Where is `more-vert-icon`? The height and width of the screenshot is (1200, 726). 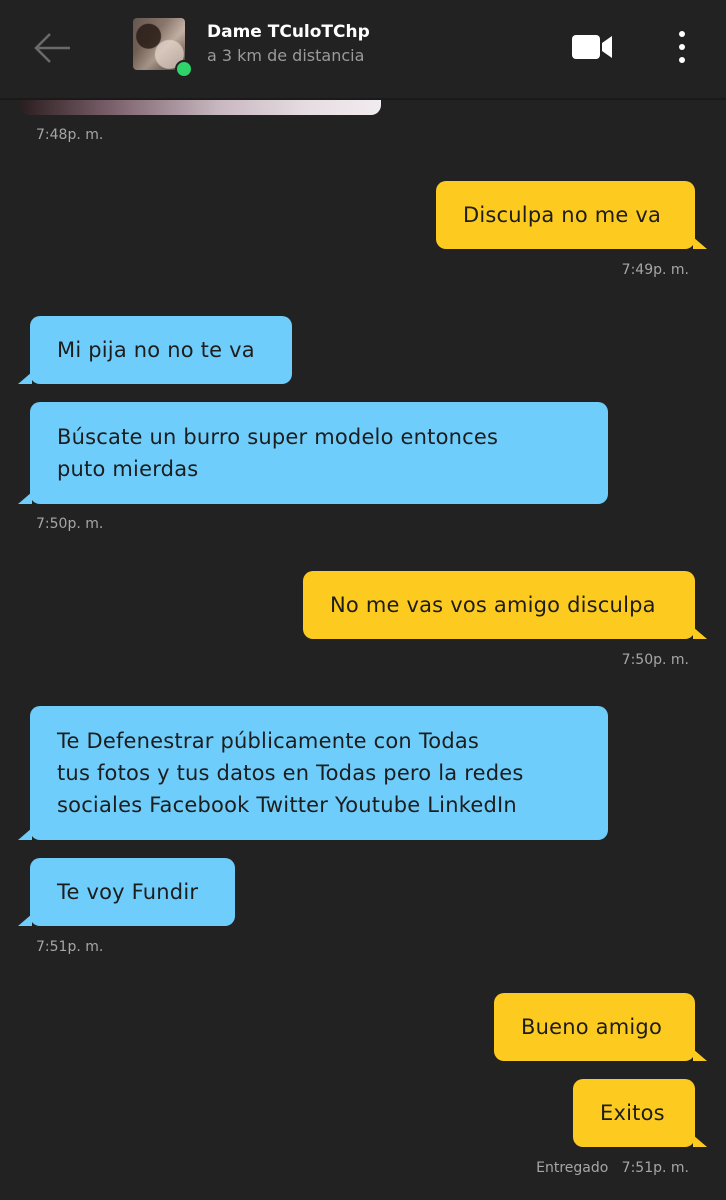
more-vert-icon is located at coordinates (682, 47).